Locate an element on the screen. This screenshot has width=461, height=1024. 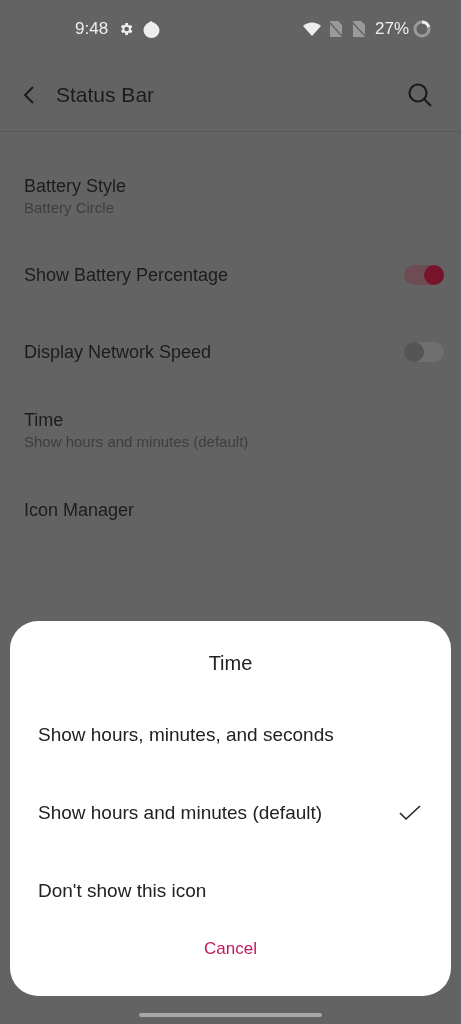
home-indicator is located at coordinates (230, 1015).